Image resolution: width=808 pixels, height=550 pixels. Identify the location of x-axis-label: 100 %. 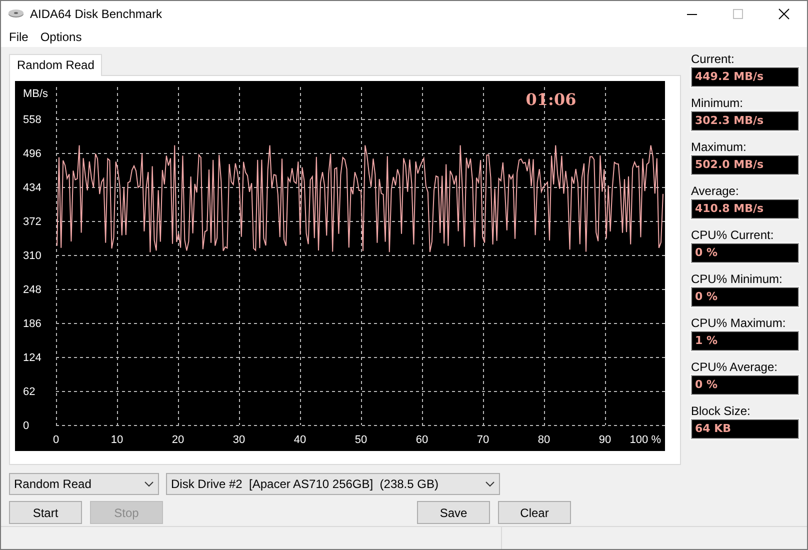
(645, 440).